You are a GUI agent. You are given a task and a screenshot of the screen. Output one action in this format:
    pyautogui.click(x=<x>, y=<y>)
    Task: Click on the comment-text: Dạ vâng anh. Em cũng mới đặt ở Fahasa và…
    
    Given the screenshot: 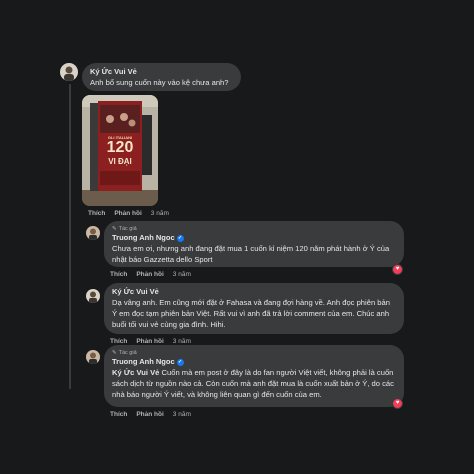 What is the action you would take?
    pyautogui.click(x=251, y=313)
    